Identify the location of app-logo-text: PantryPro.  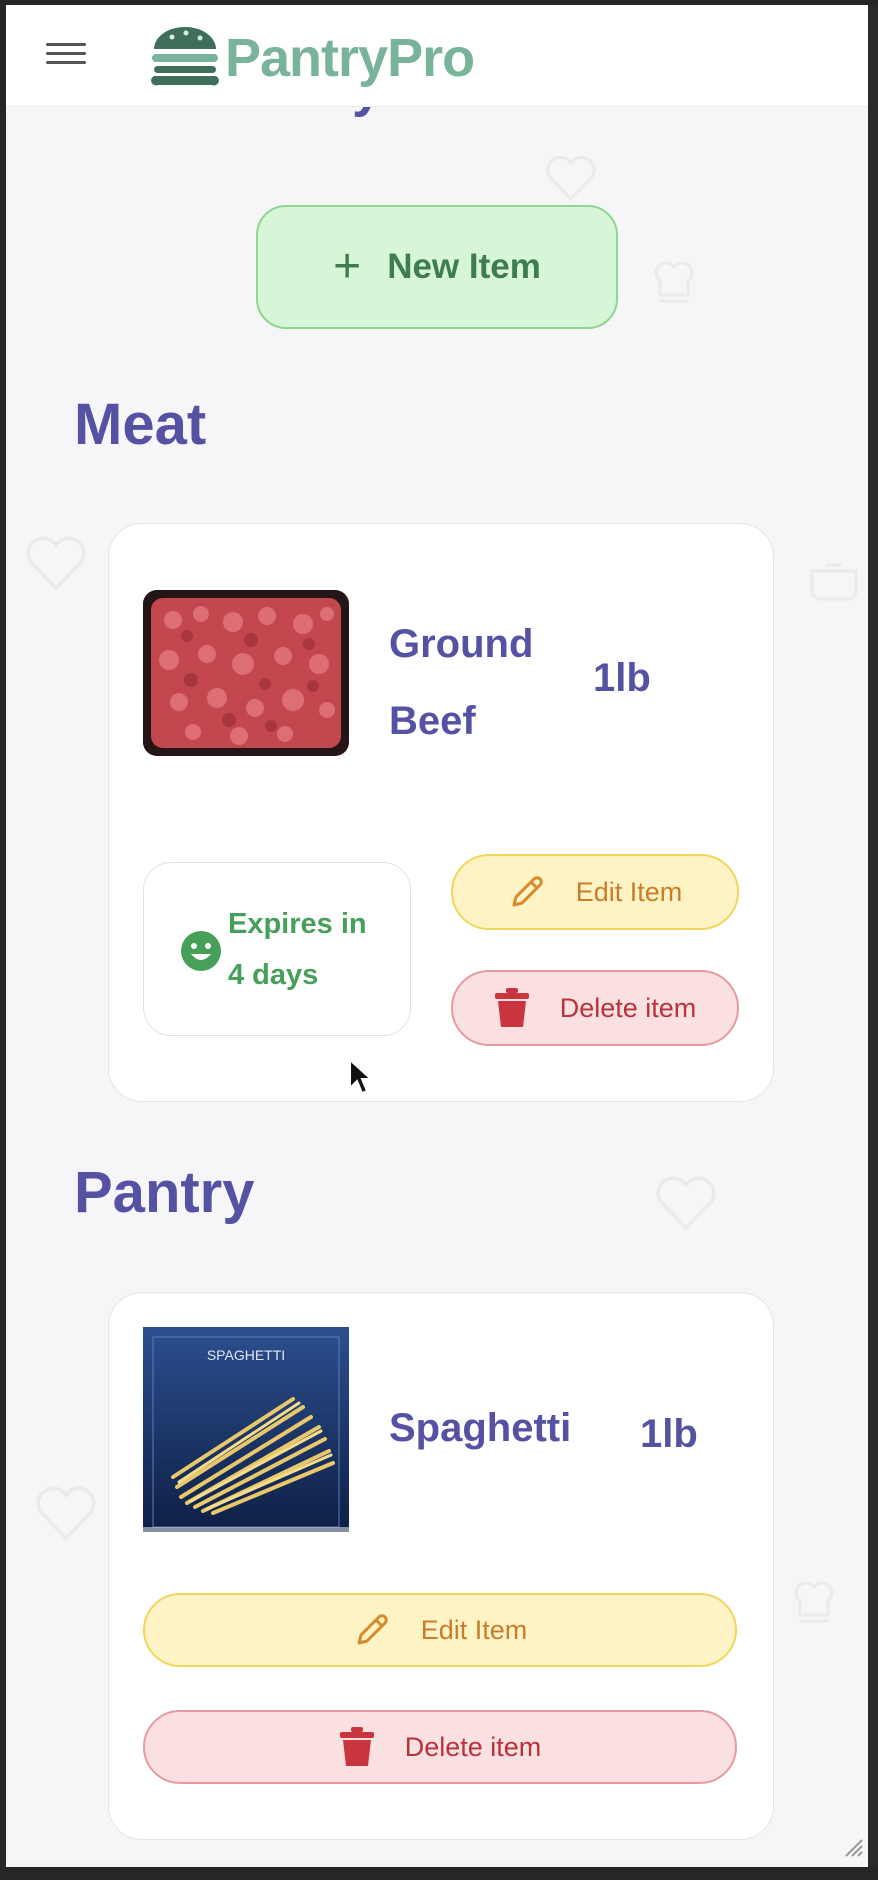
(350, 58).